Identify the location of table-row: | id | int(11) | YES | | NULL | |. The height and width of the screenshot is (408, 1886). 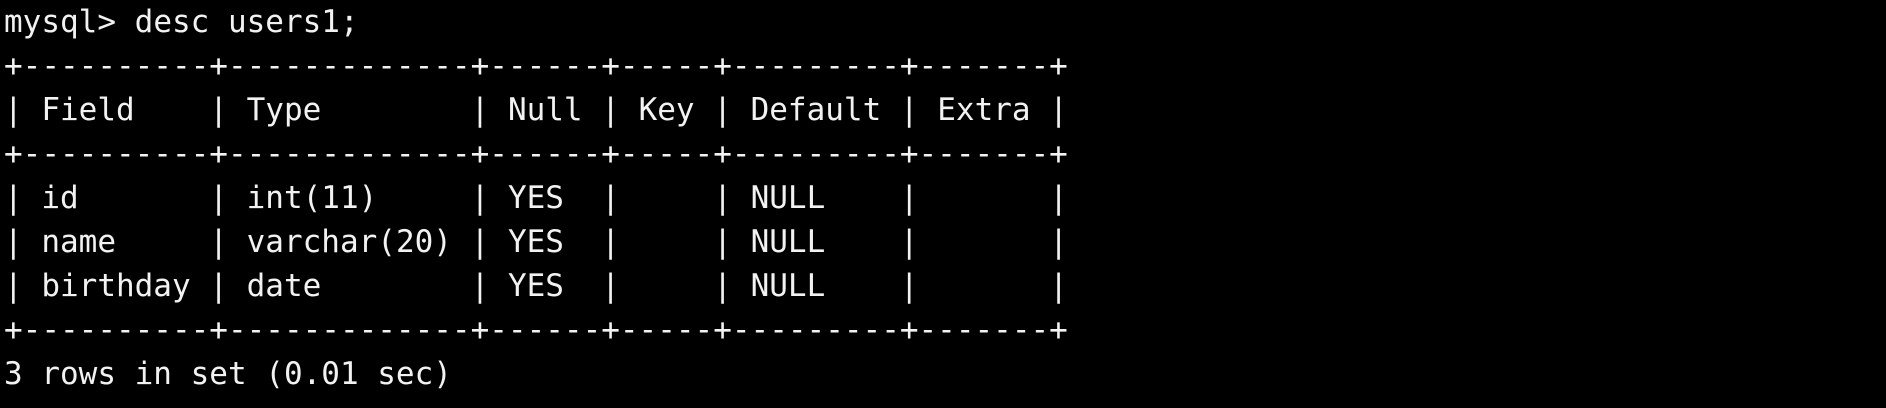
(536, 198).